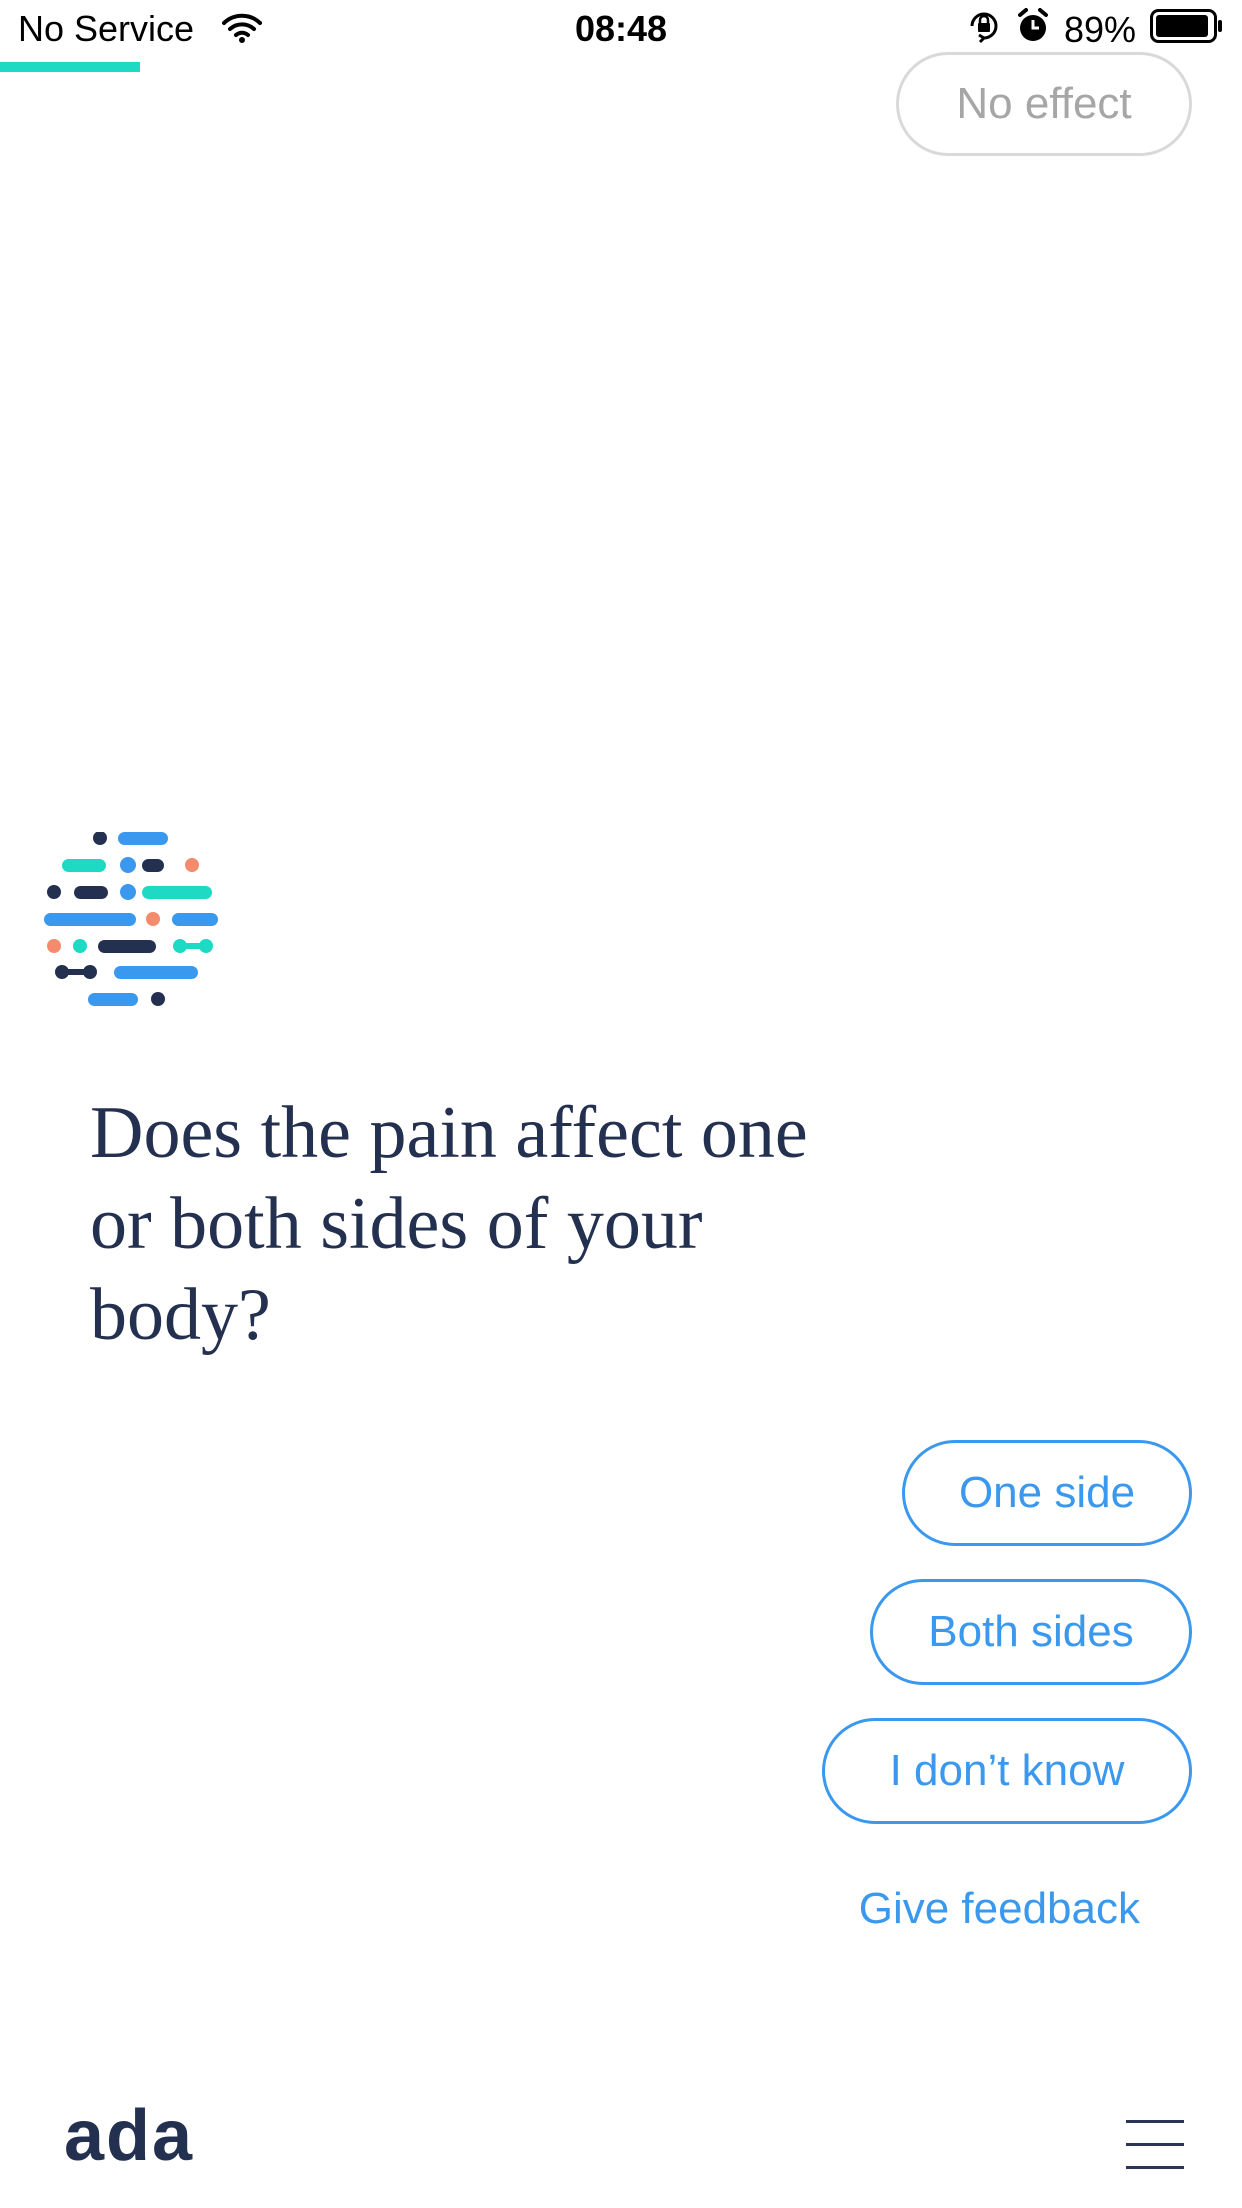  I want to click on answer-one-side-button: One side, so click(1047, 1493).